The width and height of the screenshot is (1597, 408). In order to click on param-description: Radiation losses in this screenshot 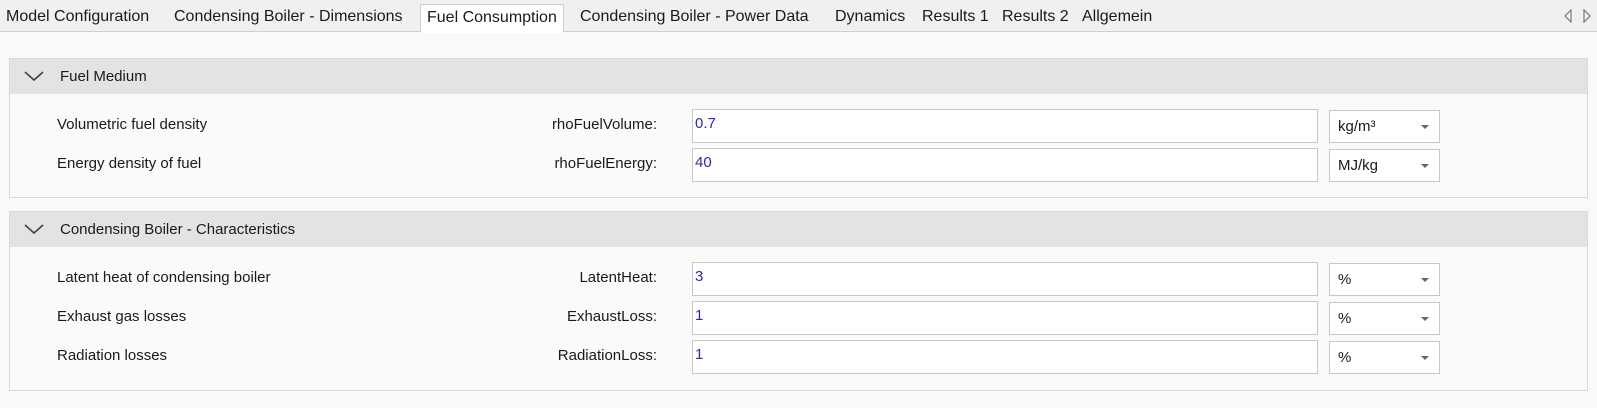, I will do `click(112, 355)`.